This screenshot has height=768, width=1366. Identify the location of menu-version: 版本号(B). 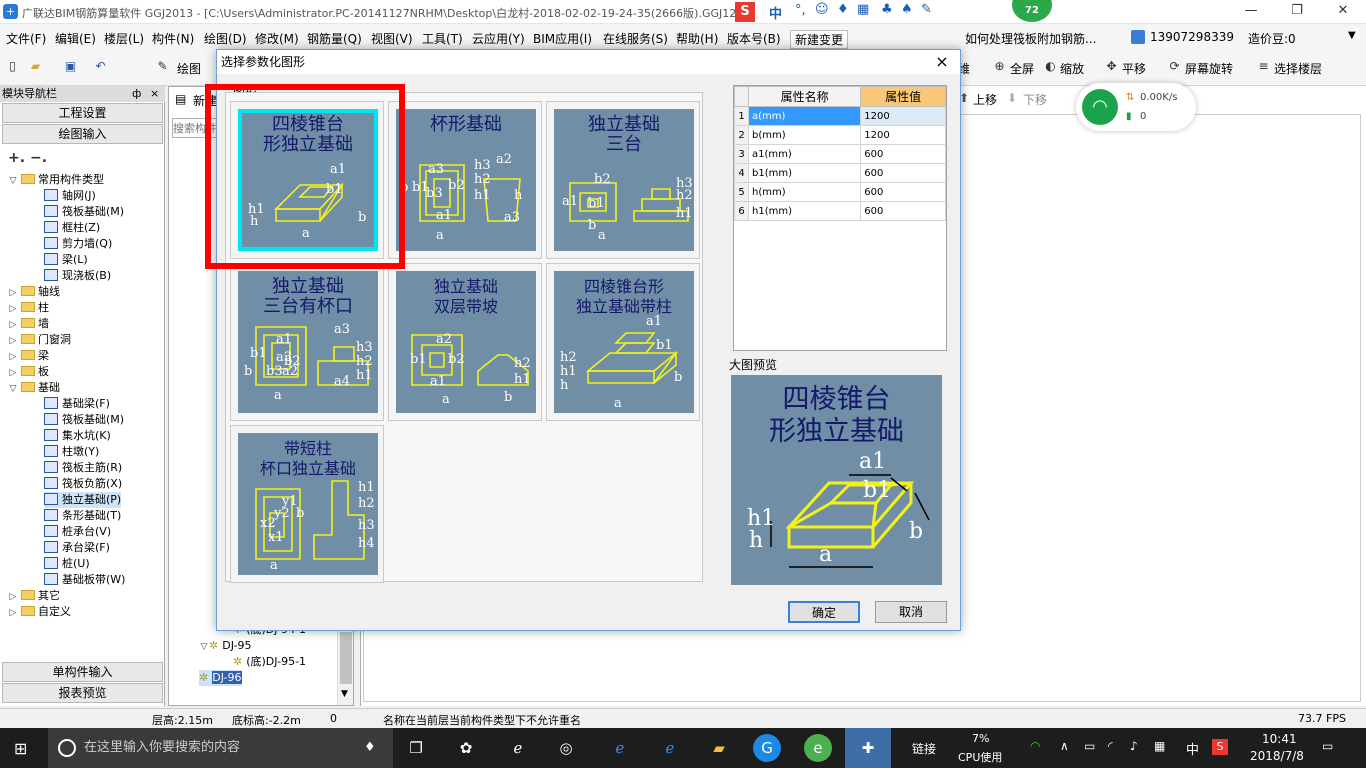
(754, 38).